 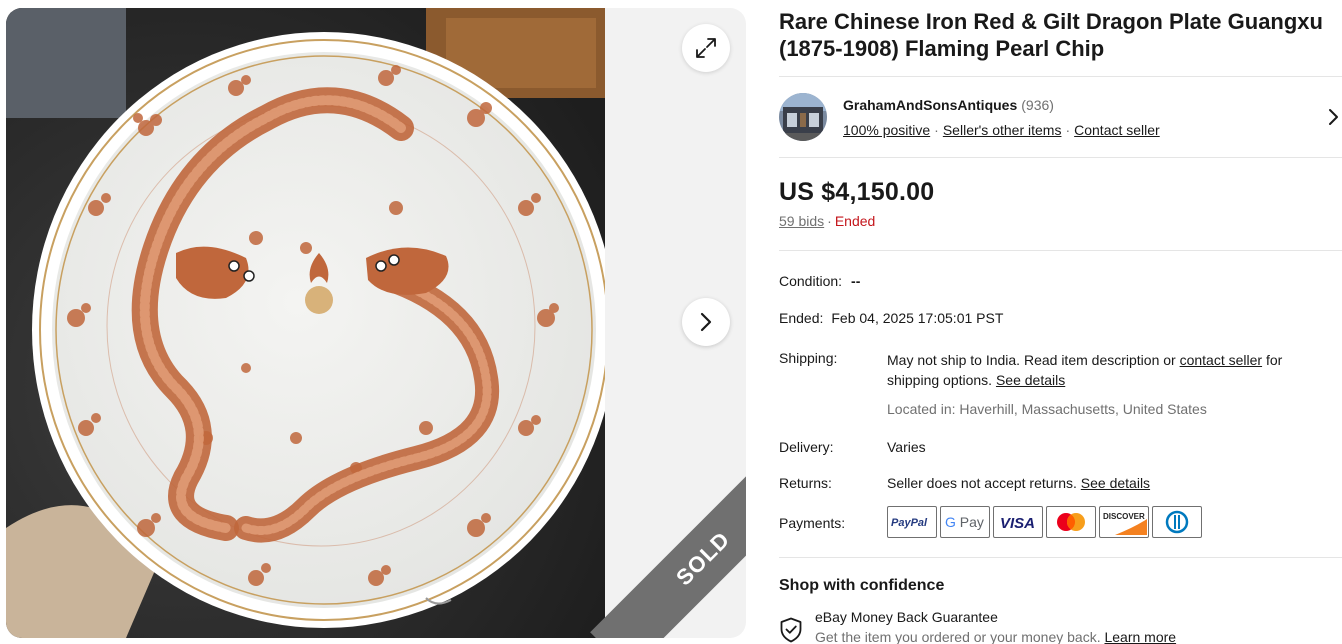 What do you see at coordinates (1124, 522) in the screenshot?
I see `discover-icon: DISCOVER` at bounding box center [1124, 522].